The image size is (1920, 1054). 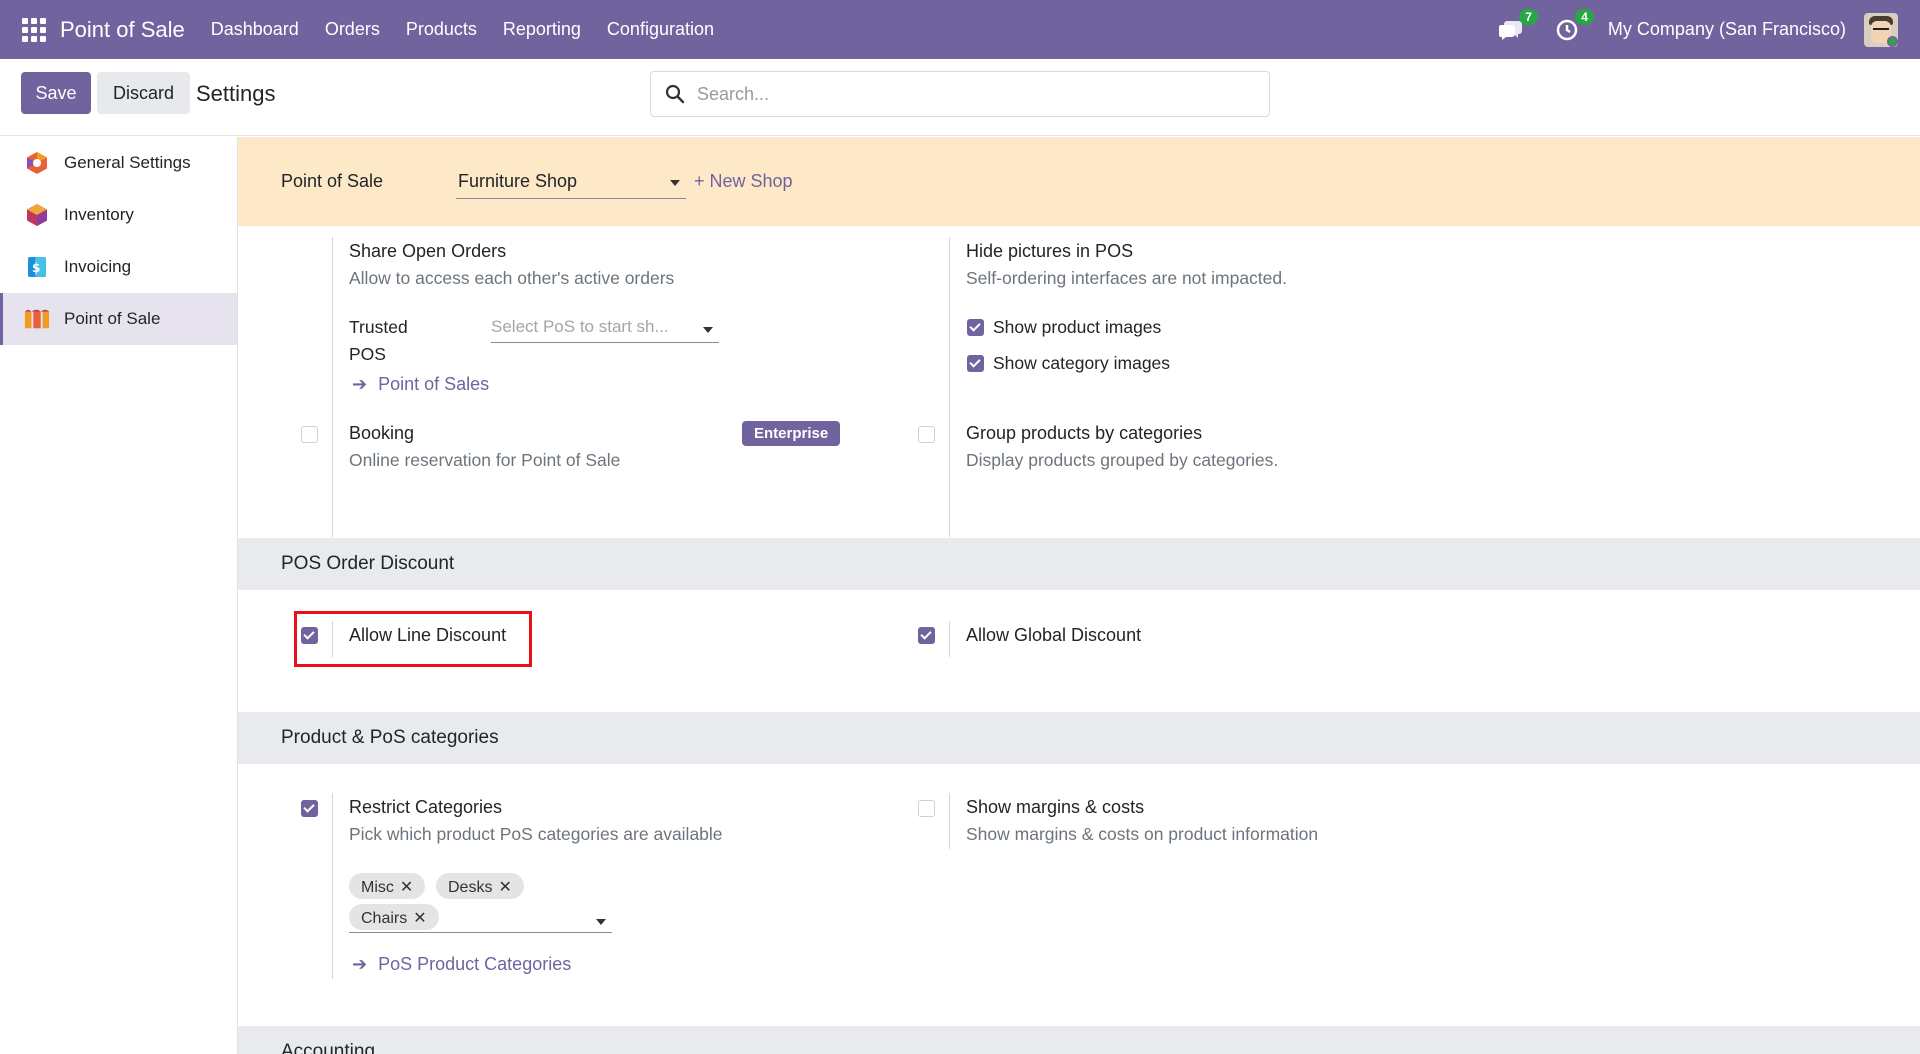 I want to click on sidebar-item-point-of-sale: Point of Sale, so click(x=118, y=319).